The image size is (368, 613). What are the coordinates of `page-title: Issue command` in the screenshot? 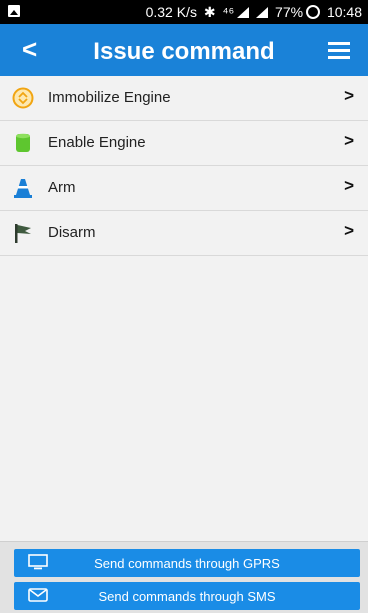 It's located at (184, 51).